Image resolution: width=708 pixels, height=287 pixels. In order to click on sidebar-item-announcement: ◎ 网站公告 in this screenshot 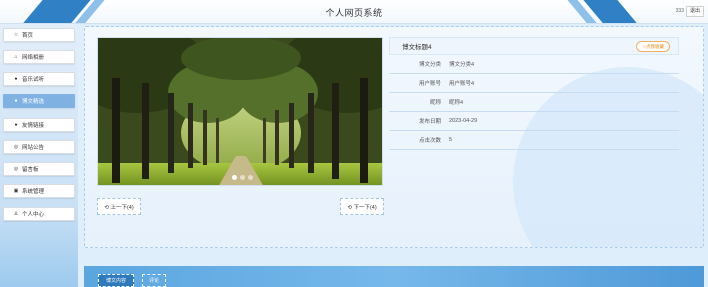, I will do `click(39, 147)`.